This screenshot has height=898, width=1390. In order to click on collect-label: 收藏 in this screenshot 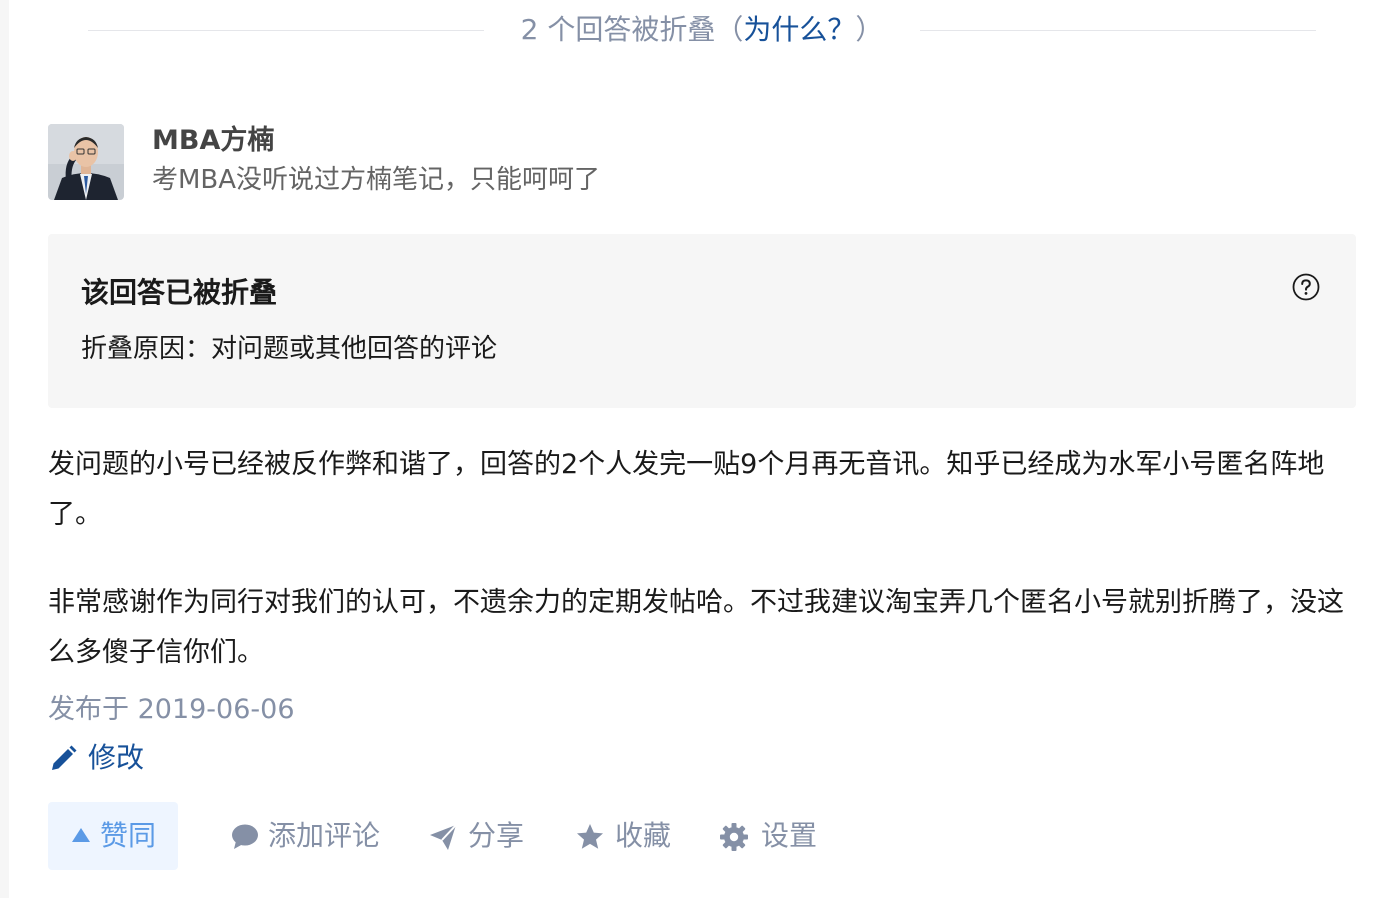, I will do `click(643, 835)`.